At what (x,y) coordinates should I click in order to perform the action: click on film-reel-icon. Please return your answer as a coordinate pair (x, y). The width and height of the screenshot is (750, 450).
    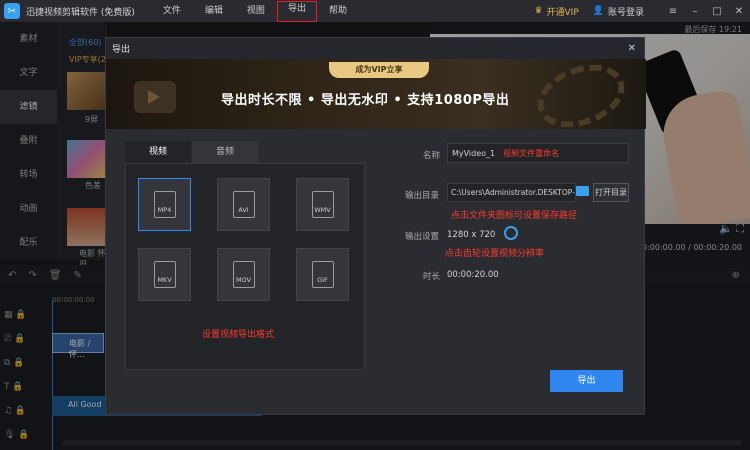
    Looking at the image, I should click on (581, 94).